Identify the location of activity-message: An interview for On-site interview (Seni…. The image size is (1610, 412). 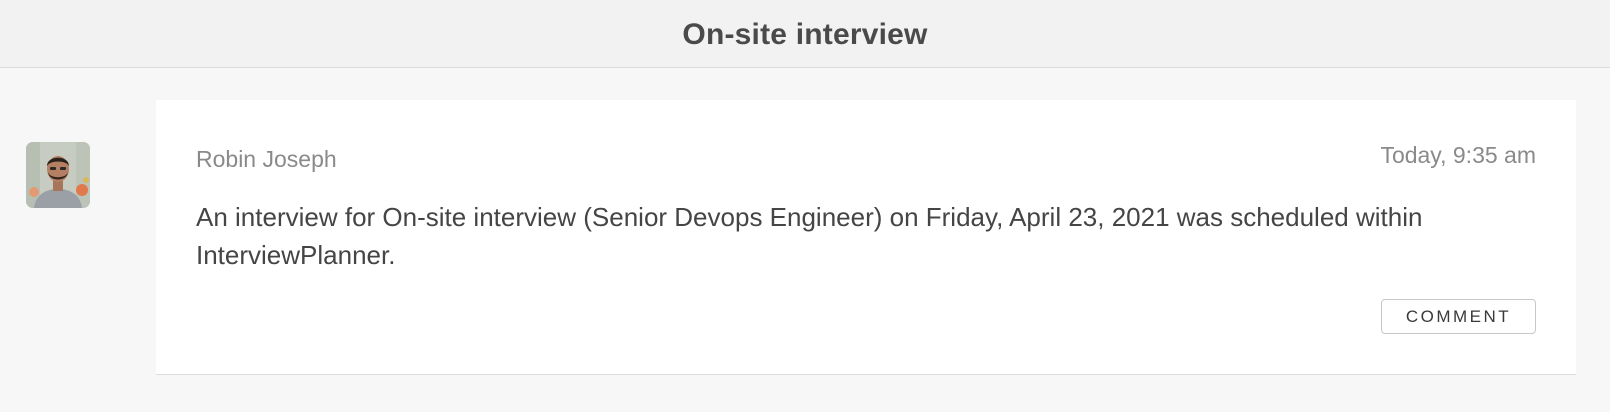
(809, 236).